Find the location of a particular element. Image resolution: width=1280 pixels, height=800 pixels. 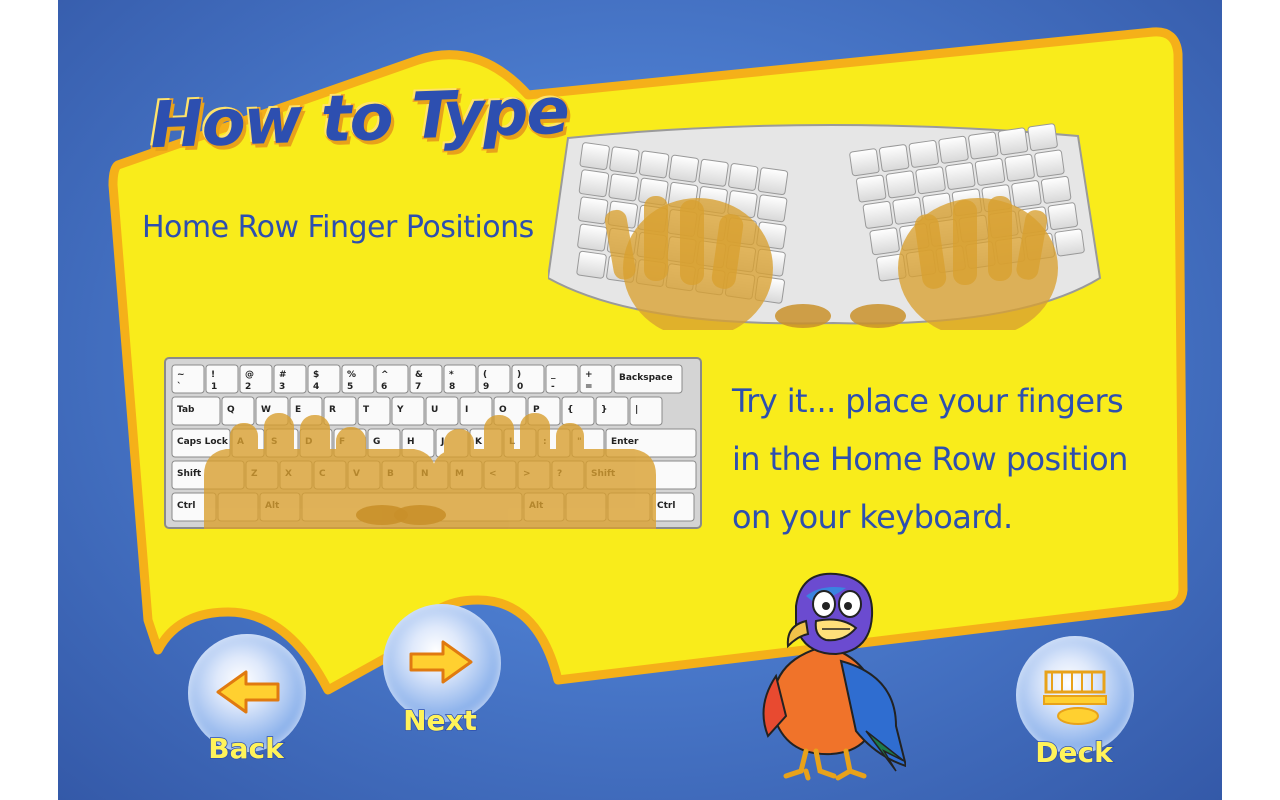

back-label: Back is located at coordinates (246, 748).